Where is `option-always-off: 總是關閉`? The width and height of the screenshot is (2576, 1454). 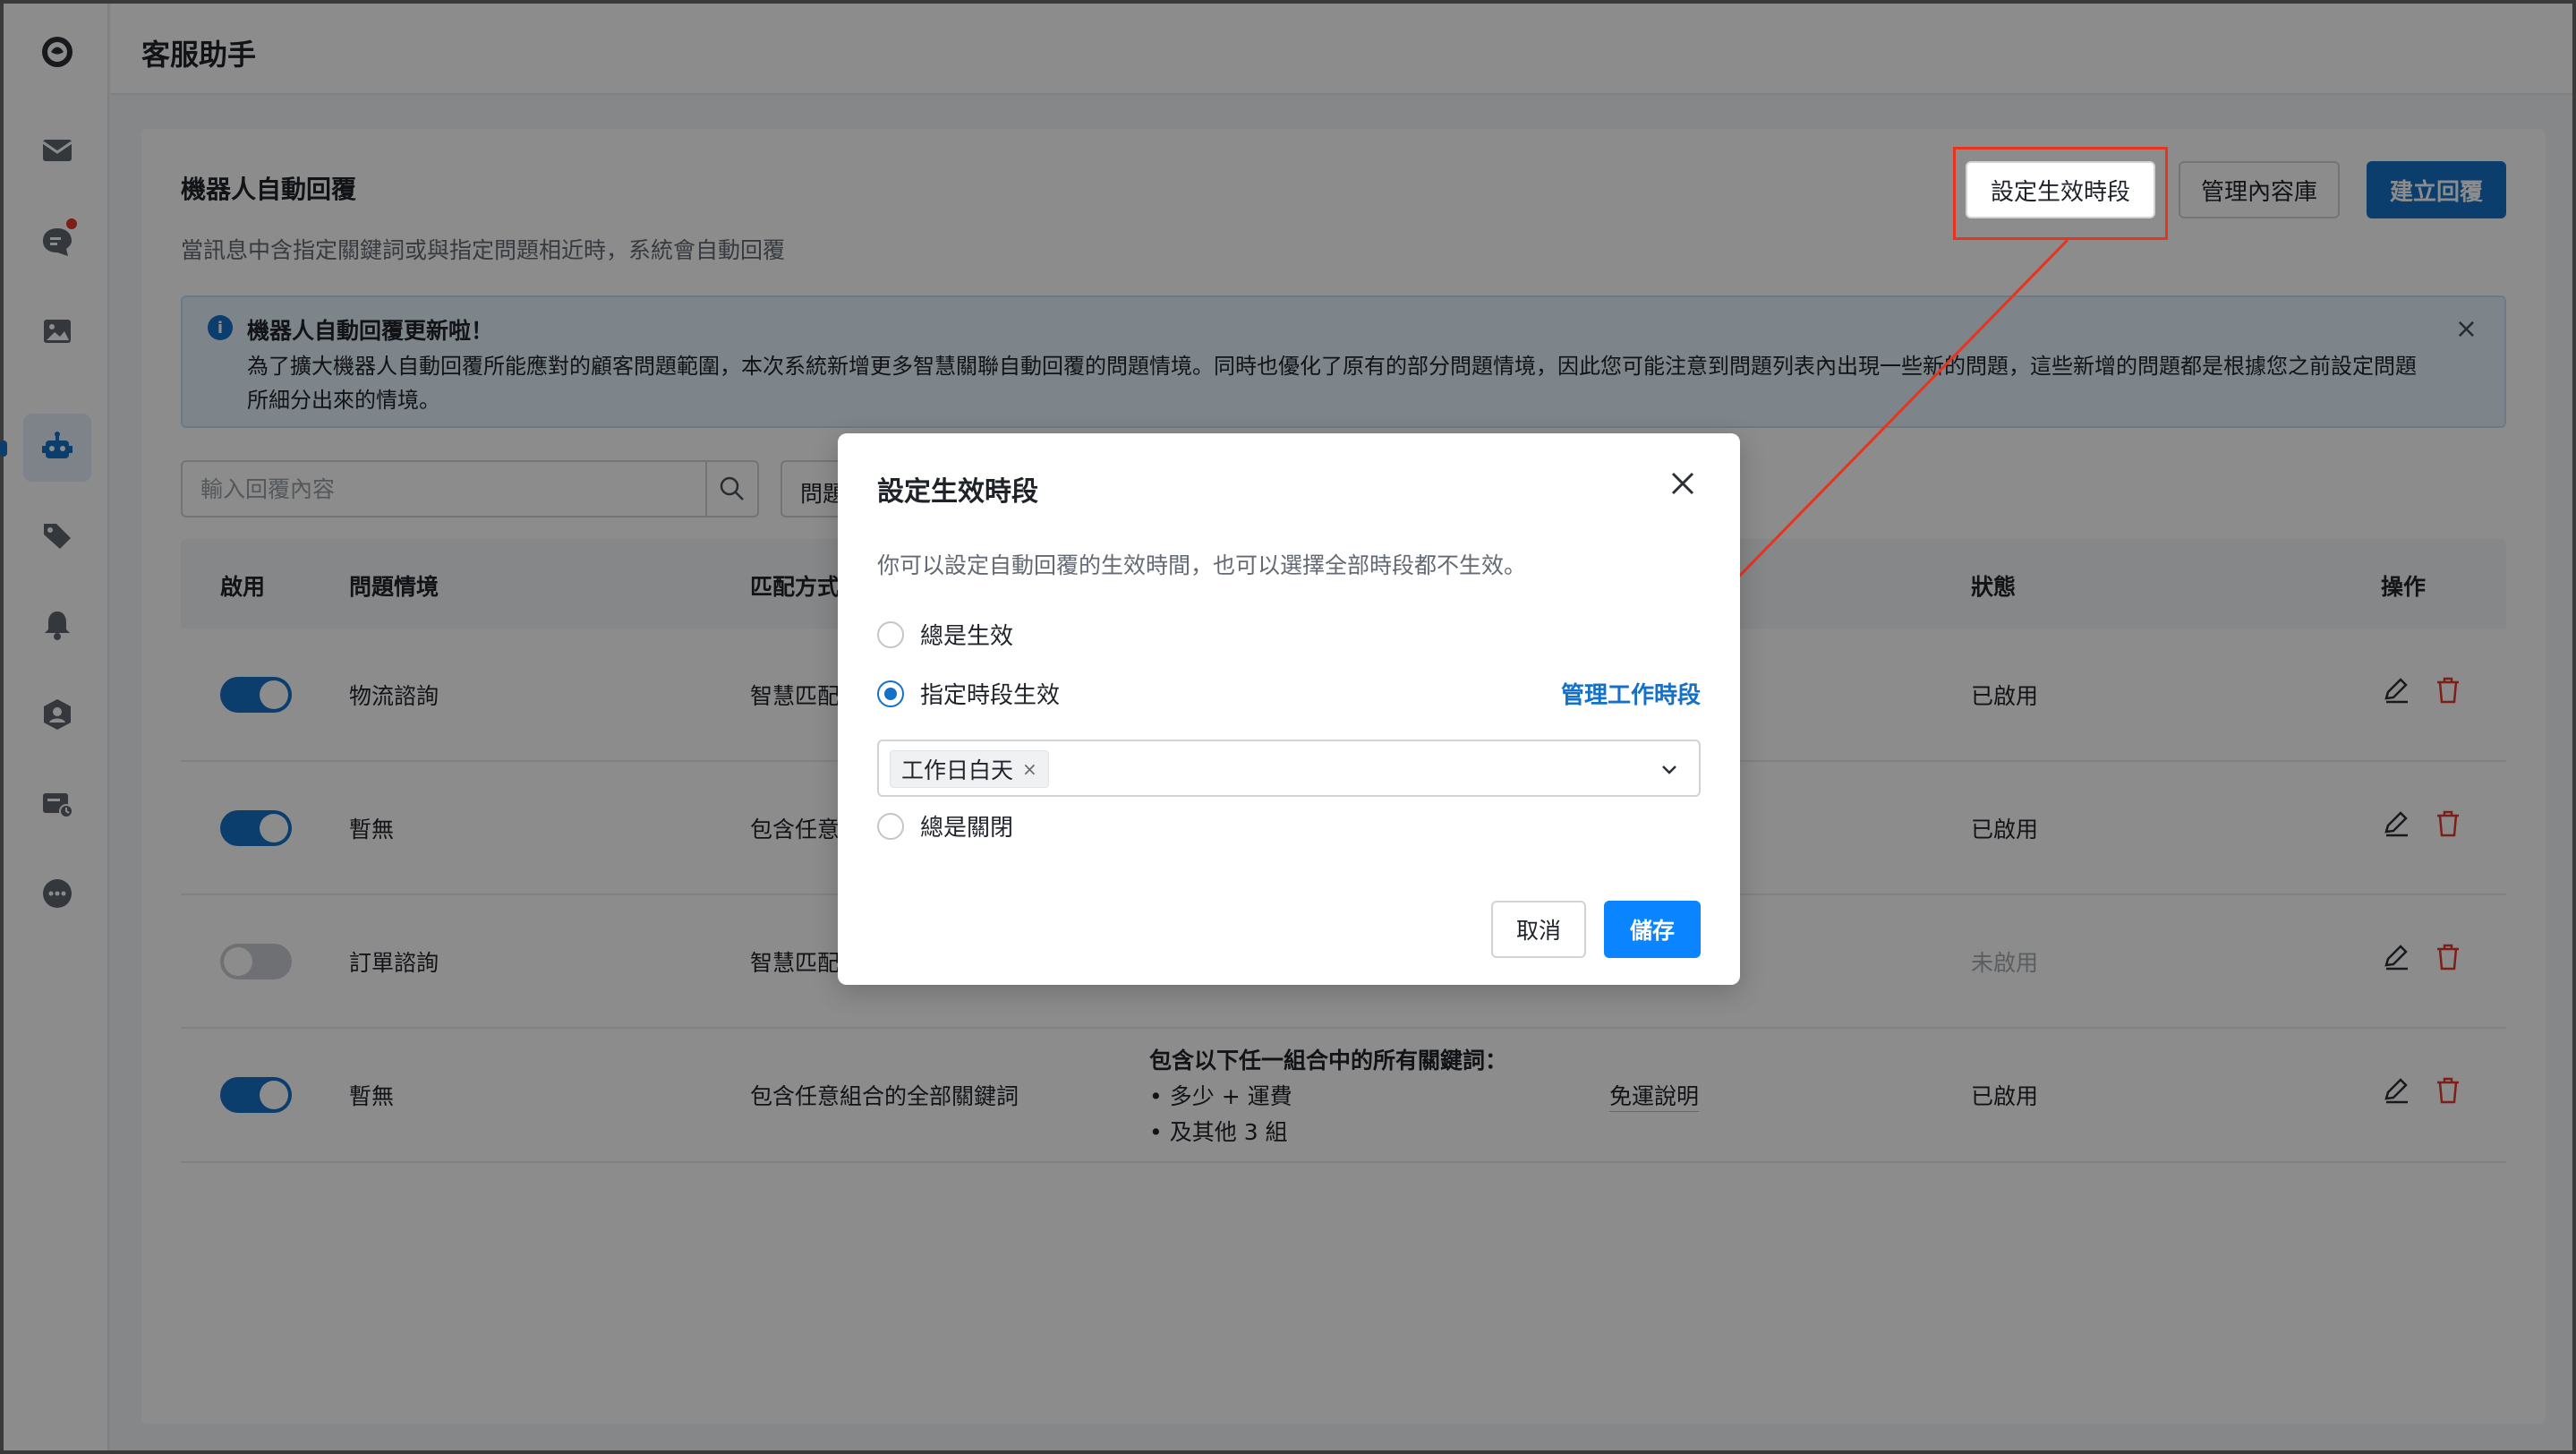
option-always-off: 總是關閉 is located at coordinates (945, 825).